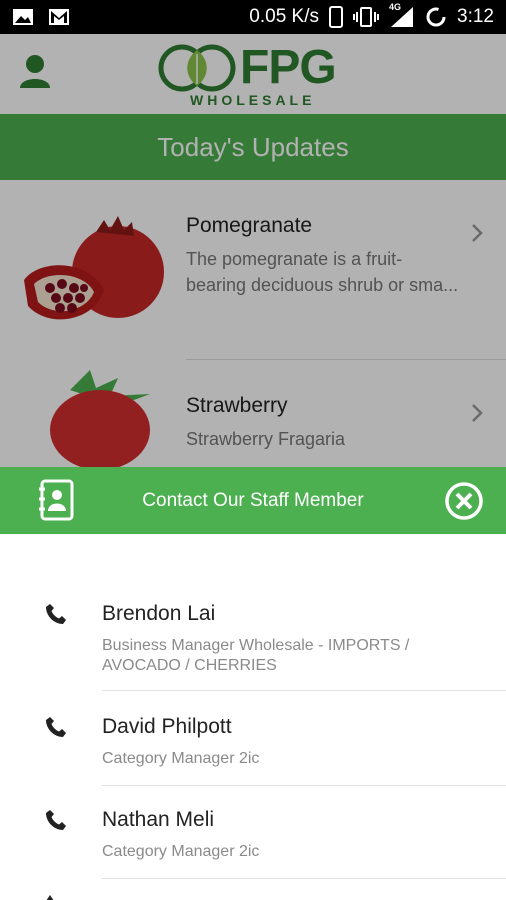 This screenshot has width=506, height=900. Describe the element at coordinates (436, 17) in the screenshot. I see `loading-icon` at that location.